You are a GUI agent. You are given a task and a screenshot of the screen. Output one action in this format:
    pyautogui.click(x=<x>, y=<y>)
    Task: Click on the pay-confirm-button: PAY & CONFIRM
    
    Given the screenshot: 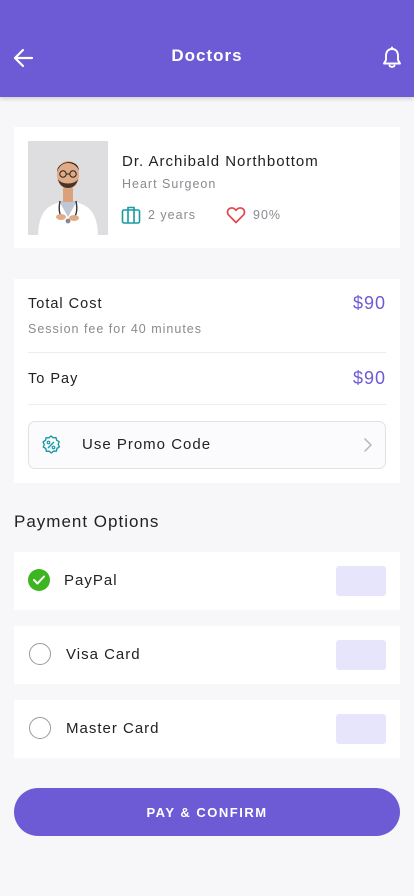 What is the action you would take?
    pyautogui.click(x=207, y=812)
    